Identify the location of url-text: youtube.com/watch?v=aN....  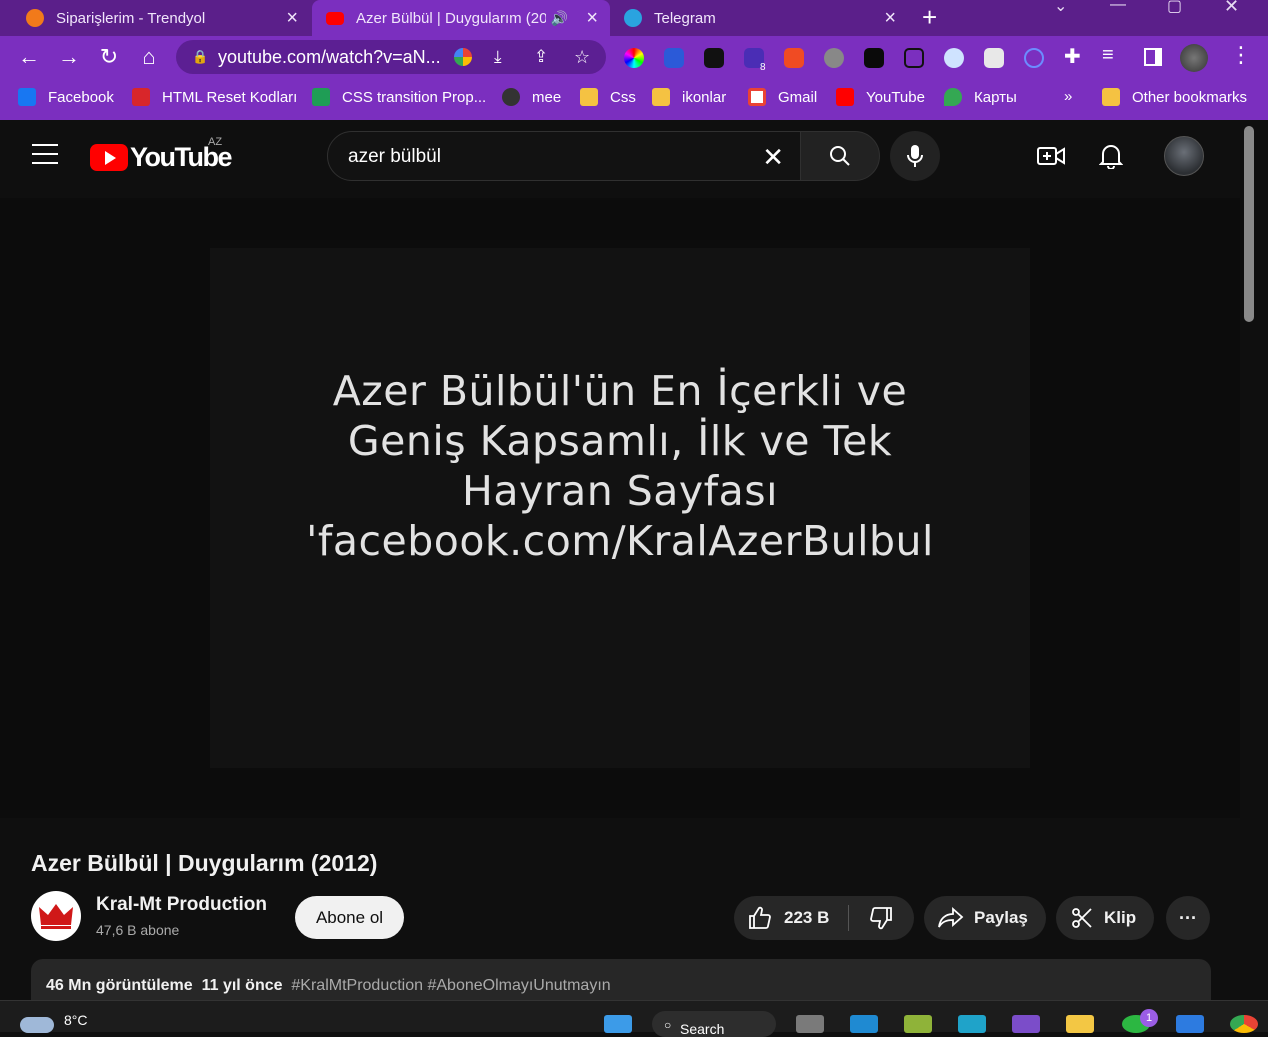
(329, 57).